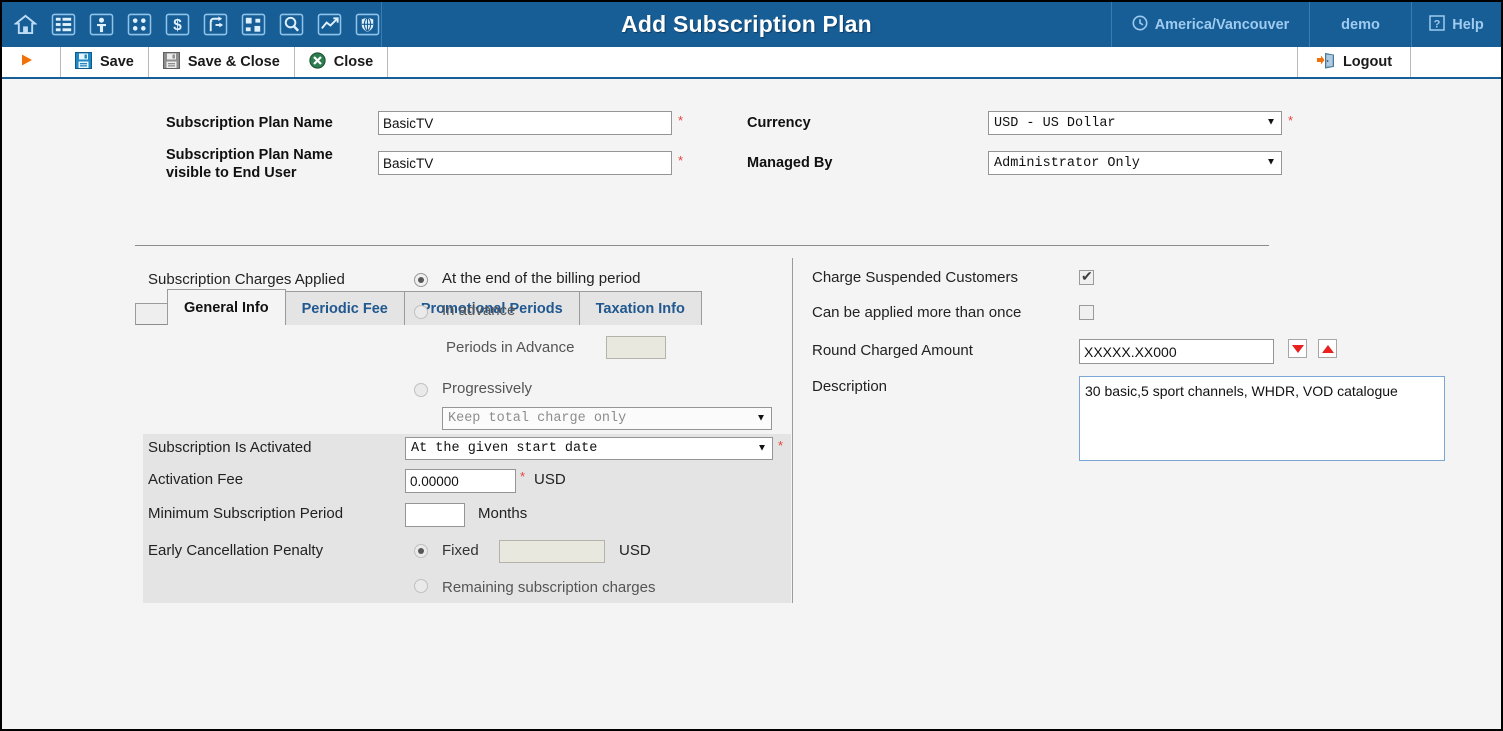  What do you see at coordinates (917, 312) in the screenshot?
I see `applied-more-than-once-label: Can be applied more than once` at bounding box center [917, 312].